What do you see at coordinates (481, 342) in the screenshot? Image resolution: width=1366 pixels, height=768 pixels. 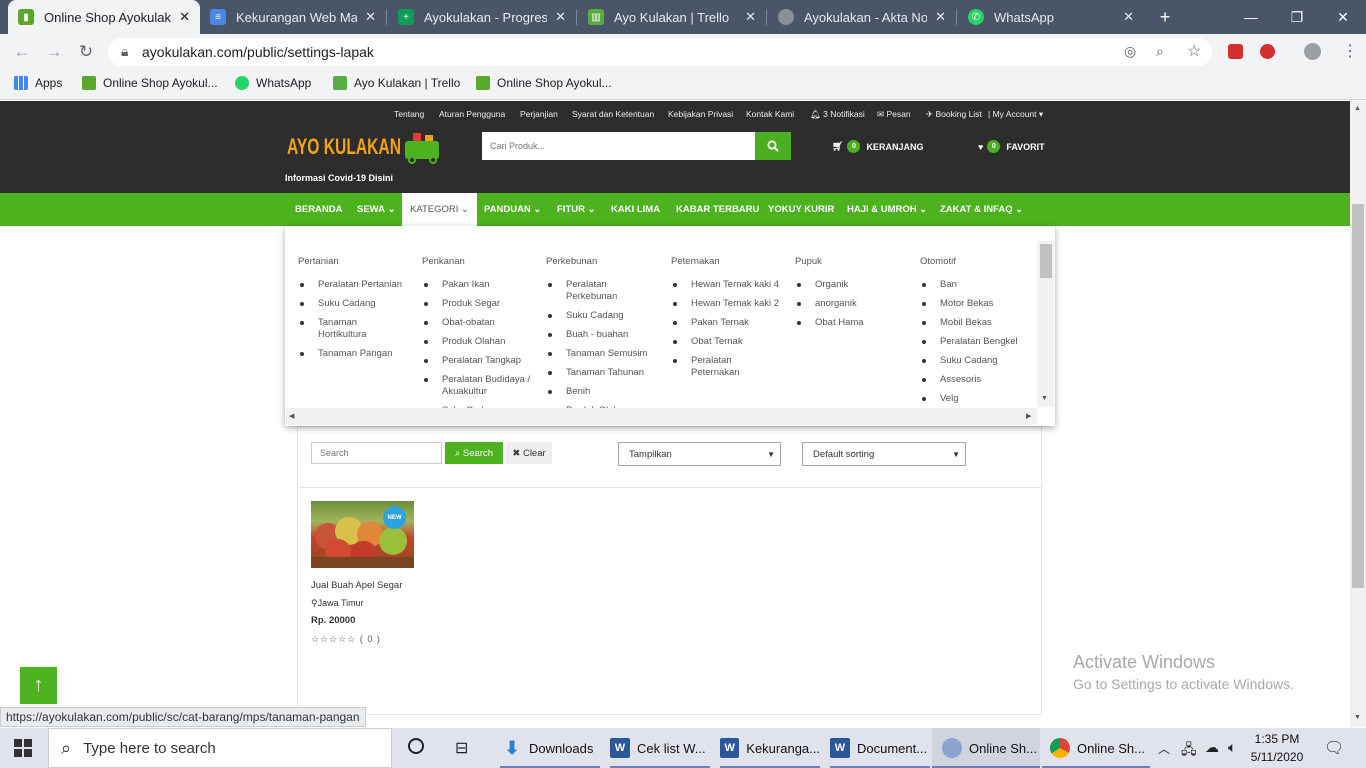 I see `subcategory-item: Produk Olahan` at bounding box center [481, 342].